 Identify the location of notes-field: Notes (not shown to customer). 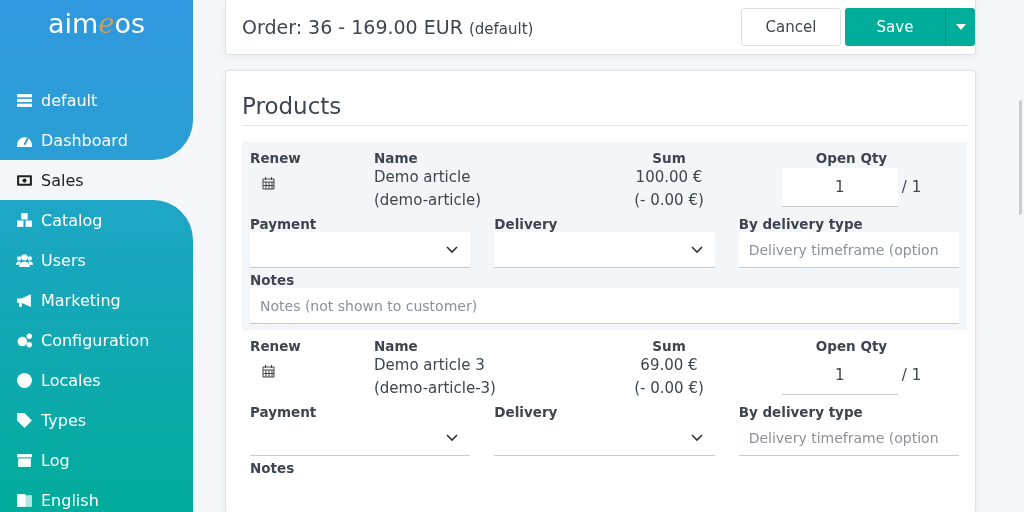
(604, 306).